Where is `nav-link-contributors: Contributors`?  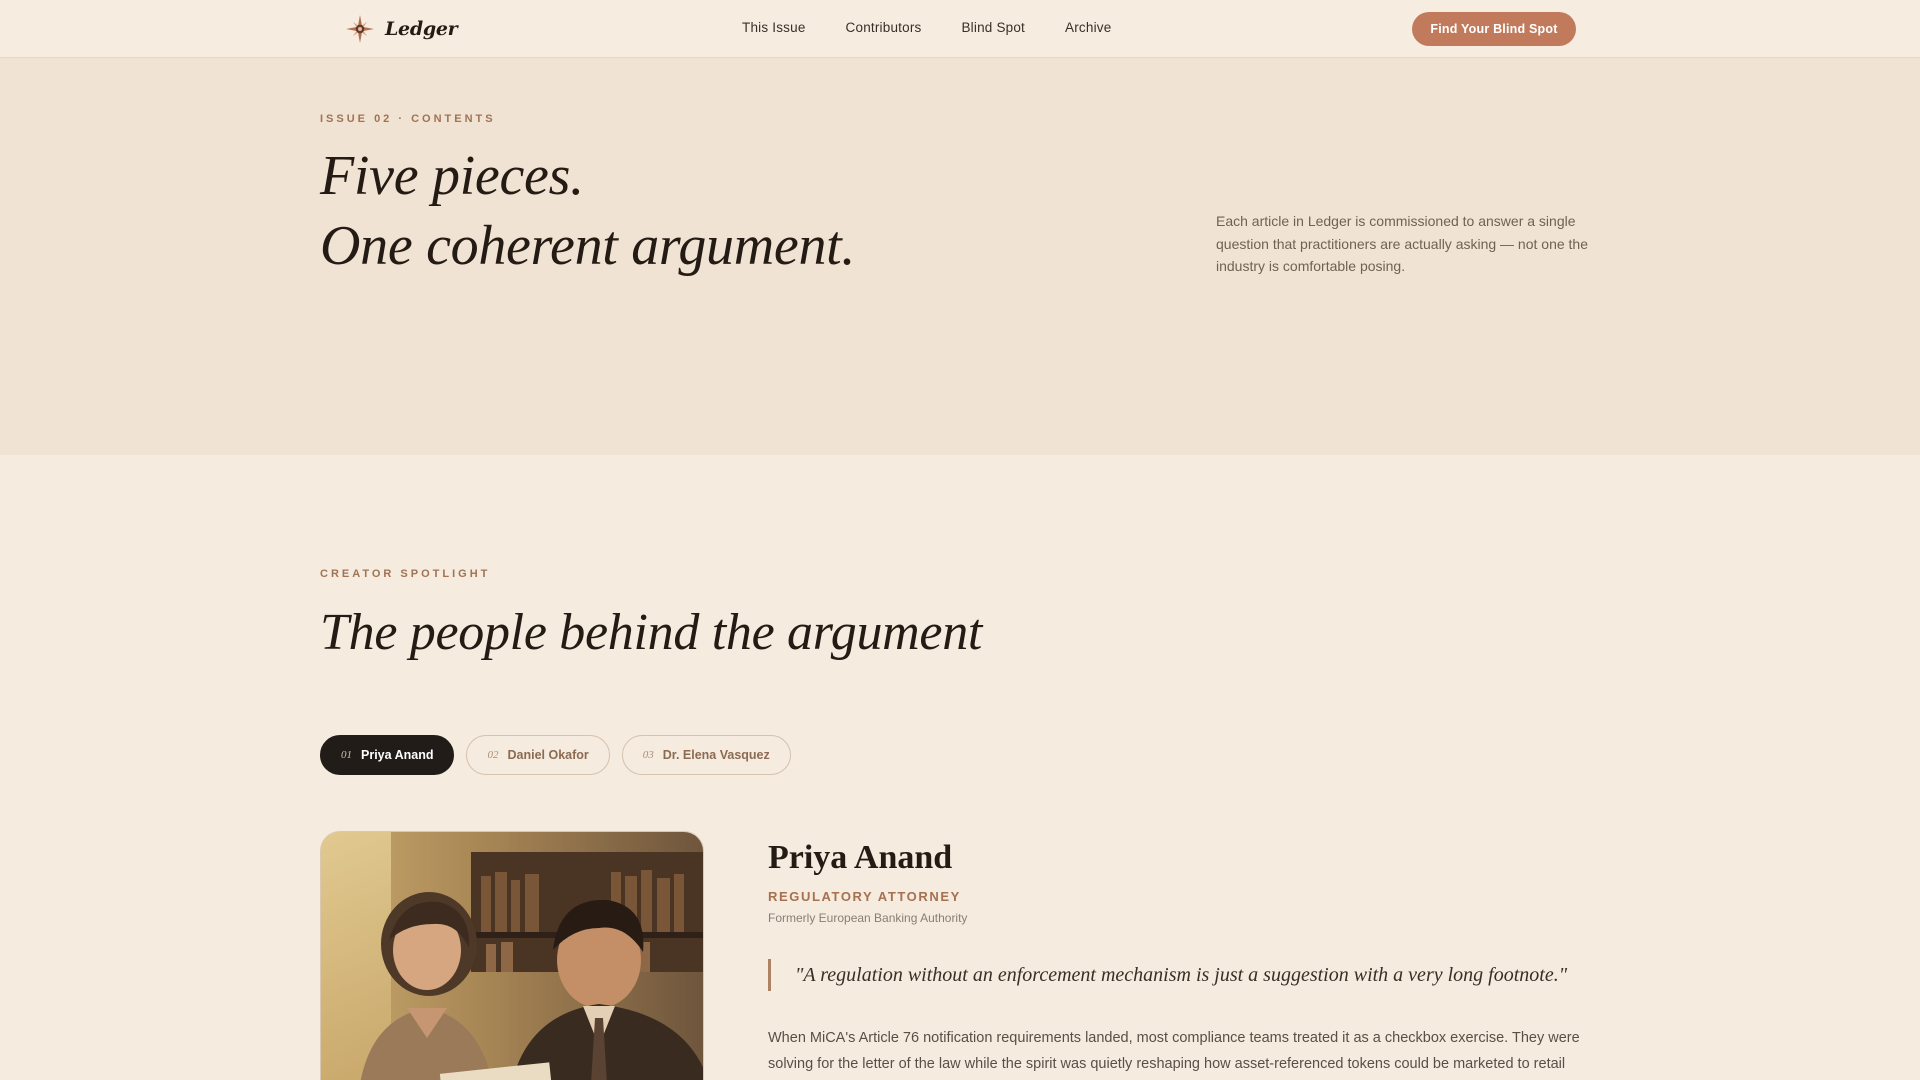
nav-link-contributors: Contributors is located at coordinates (884, 27).